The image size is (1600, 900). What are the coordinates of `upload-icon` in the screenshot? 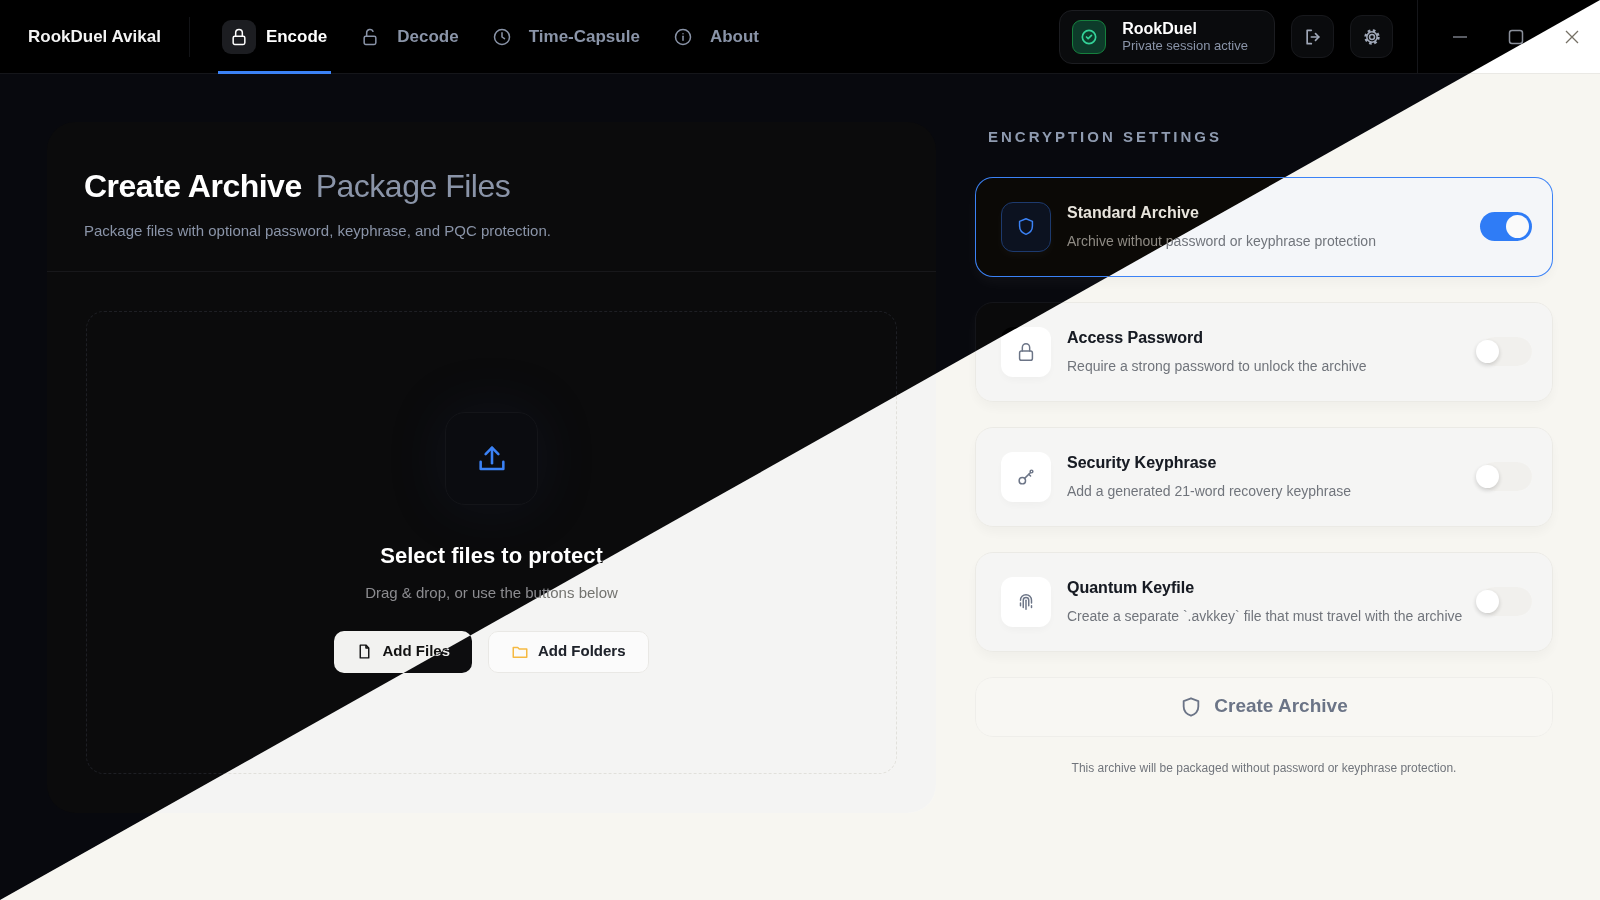 It's located at (491, 458).